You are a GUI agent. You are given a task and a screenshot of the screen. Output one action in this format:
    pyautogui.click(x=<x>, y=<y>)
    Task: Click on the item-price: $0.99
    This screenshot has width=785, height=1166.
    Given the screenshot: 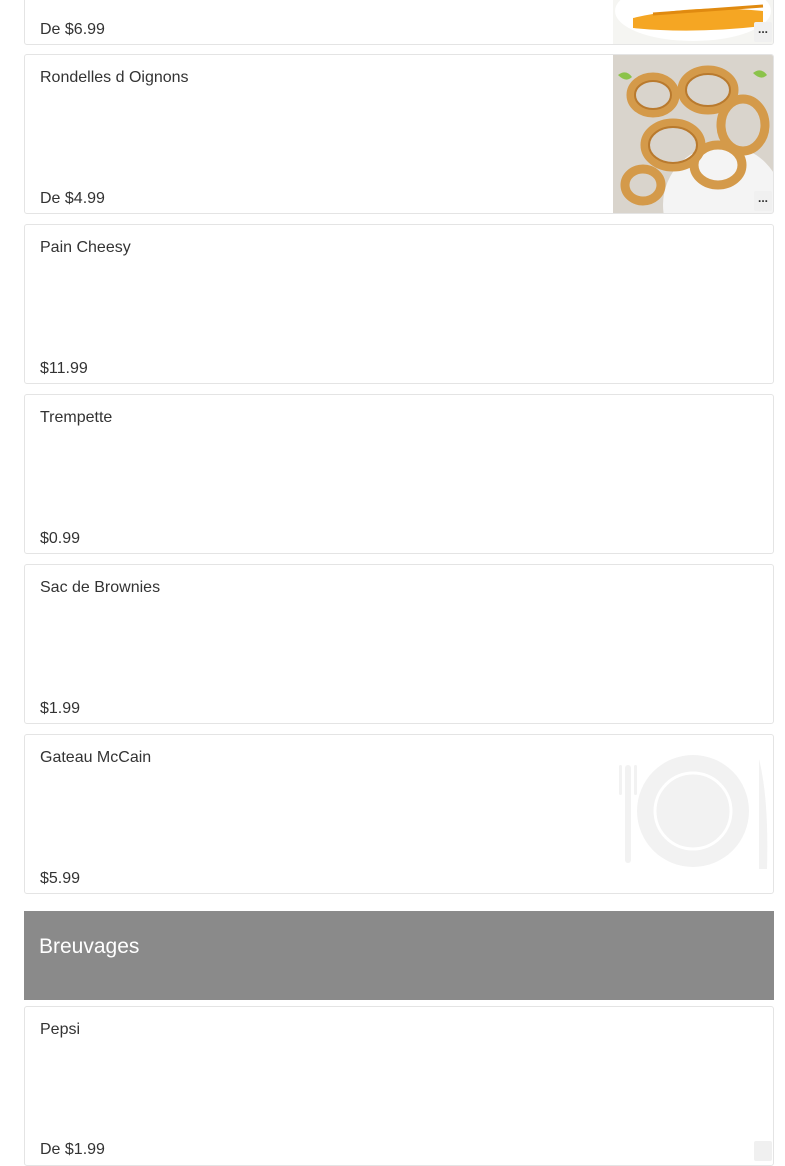 What is the action you would take?
    pyautogui.click(x=60, y=538)
    